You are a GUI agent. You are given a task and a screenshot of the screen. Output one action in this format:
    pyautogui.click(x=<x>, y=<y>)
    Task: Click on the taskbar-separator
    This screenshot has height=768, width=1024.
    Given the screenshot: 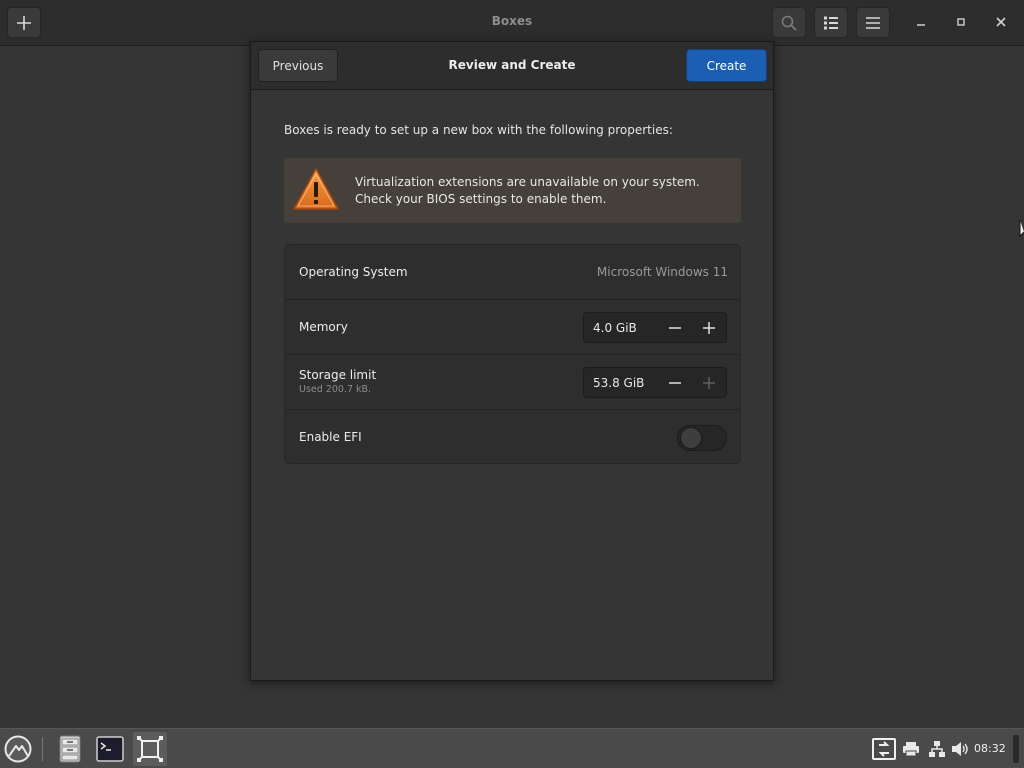 What is the action you would take?
    pyautogui.click(x=42, y=749)
    